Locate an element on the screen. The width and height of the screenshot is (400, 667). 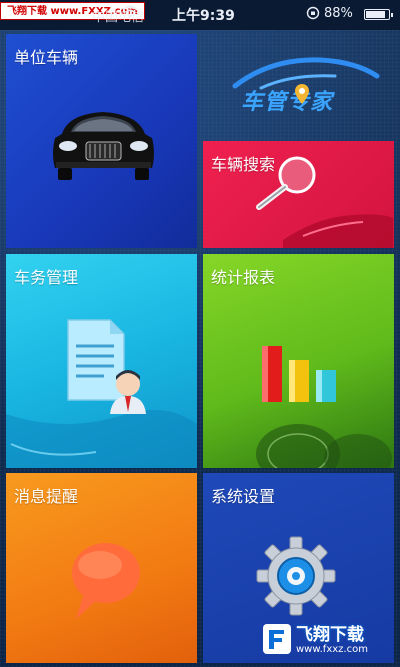
tile-settings-label: 系统设置 is located at coordinates (243, 496).